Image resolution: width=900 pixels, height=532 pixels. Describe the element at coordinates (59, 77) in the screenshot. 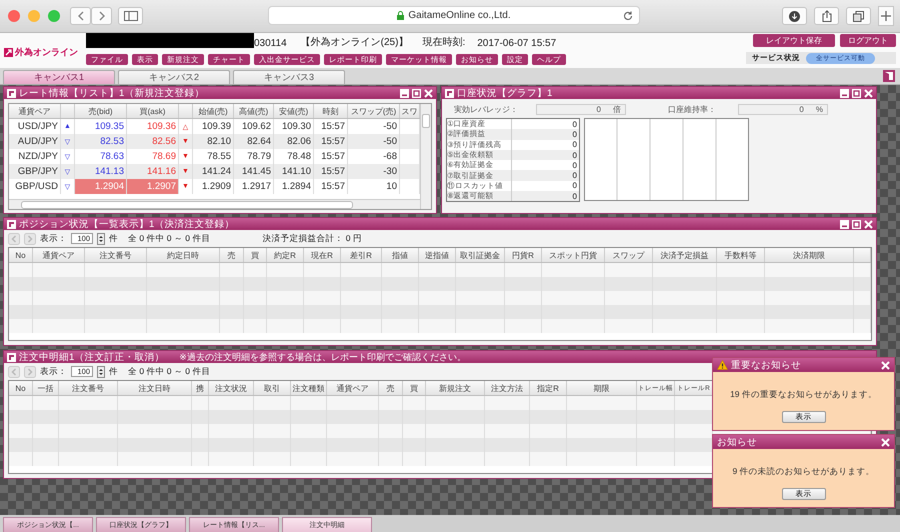

I see `canvas-tab: キャンバス1` at that location.